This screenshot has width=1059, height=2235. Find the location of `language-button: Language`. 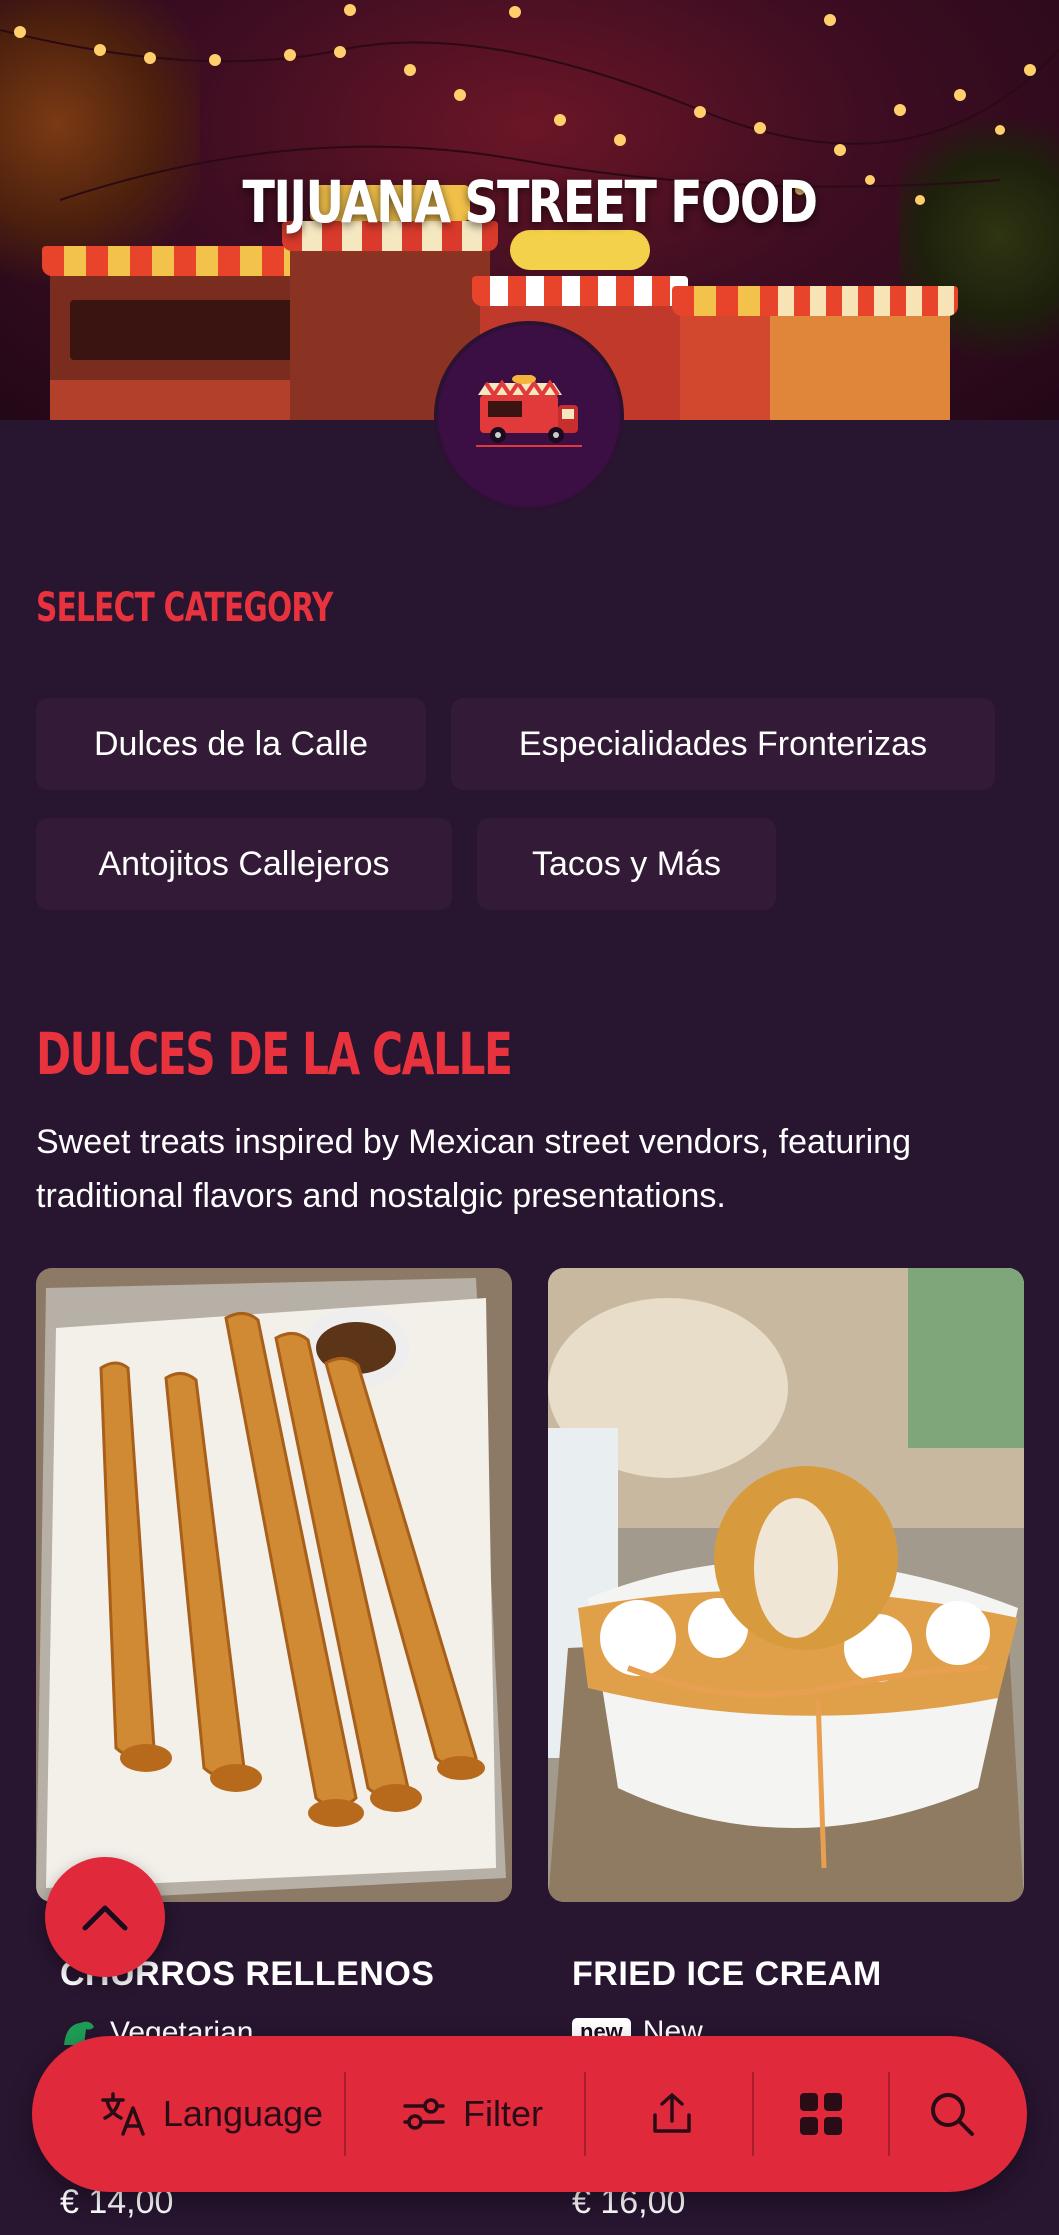

language-button: Language is located at coordinates (212, 2114).